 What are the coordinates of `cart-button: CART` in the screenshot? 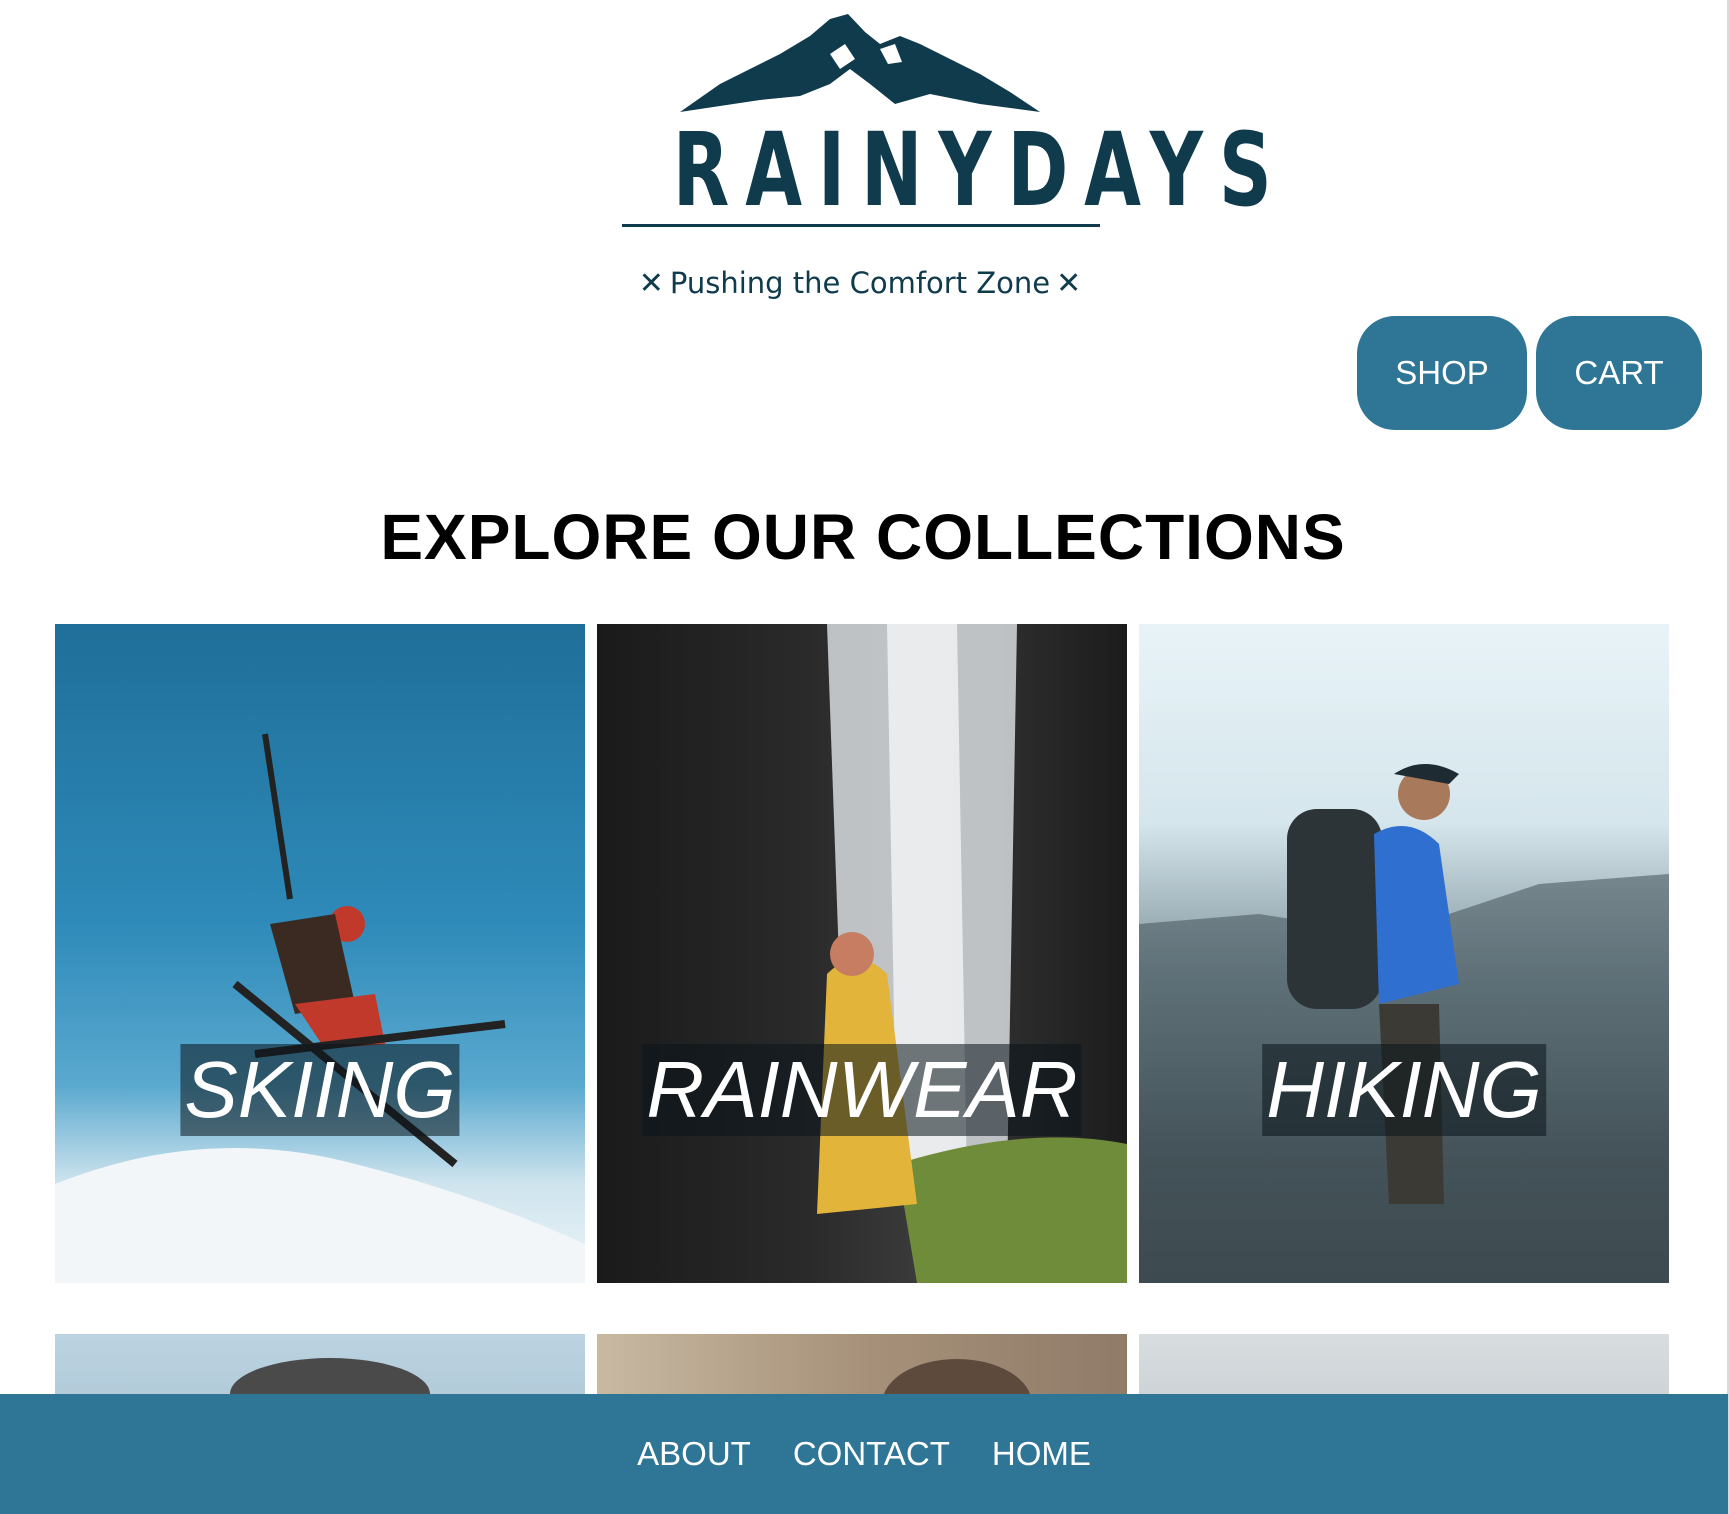 It's located at (1619, 373).